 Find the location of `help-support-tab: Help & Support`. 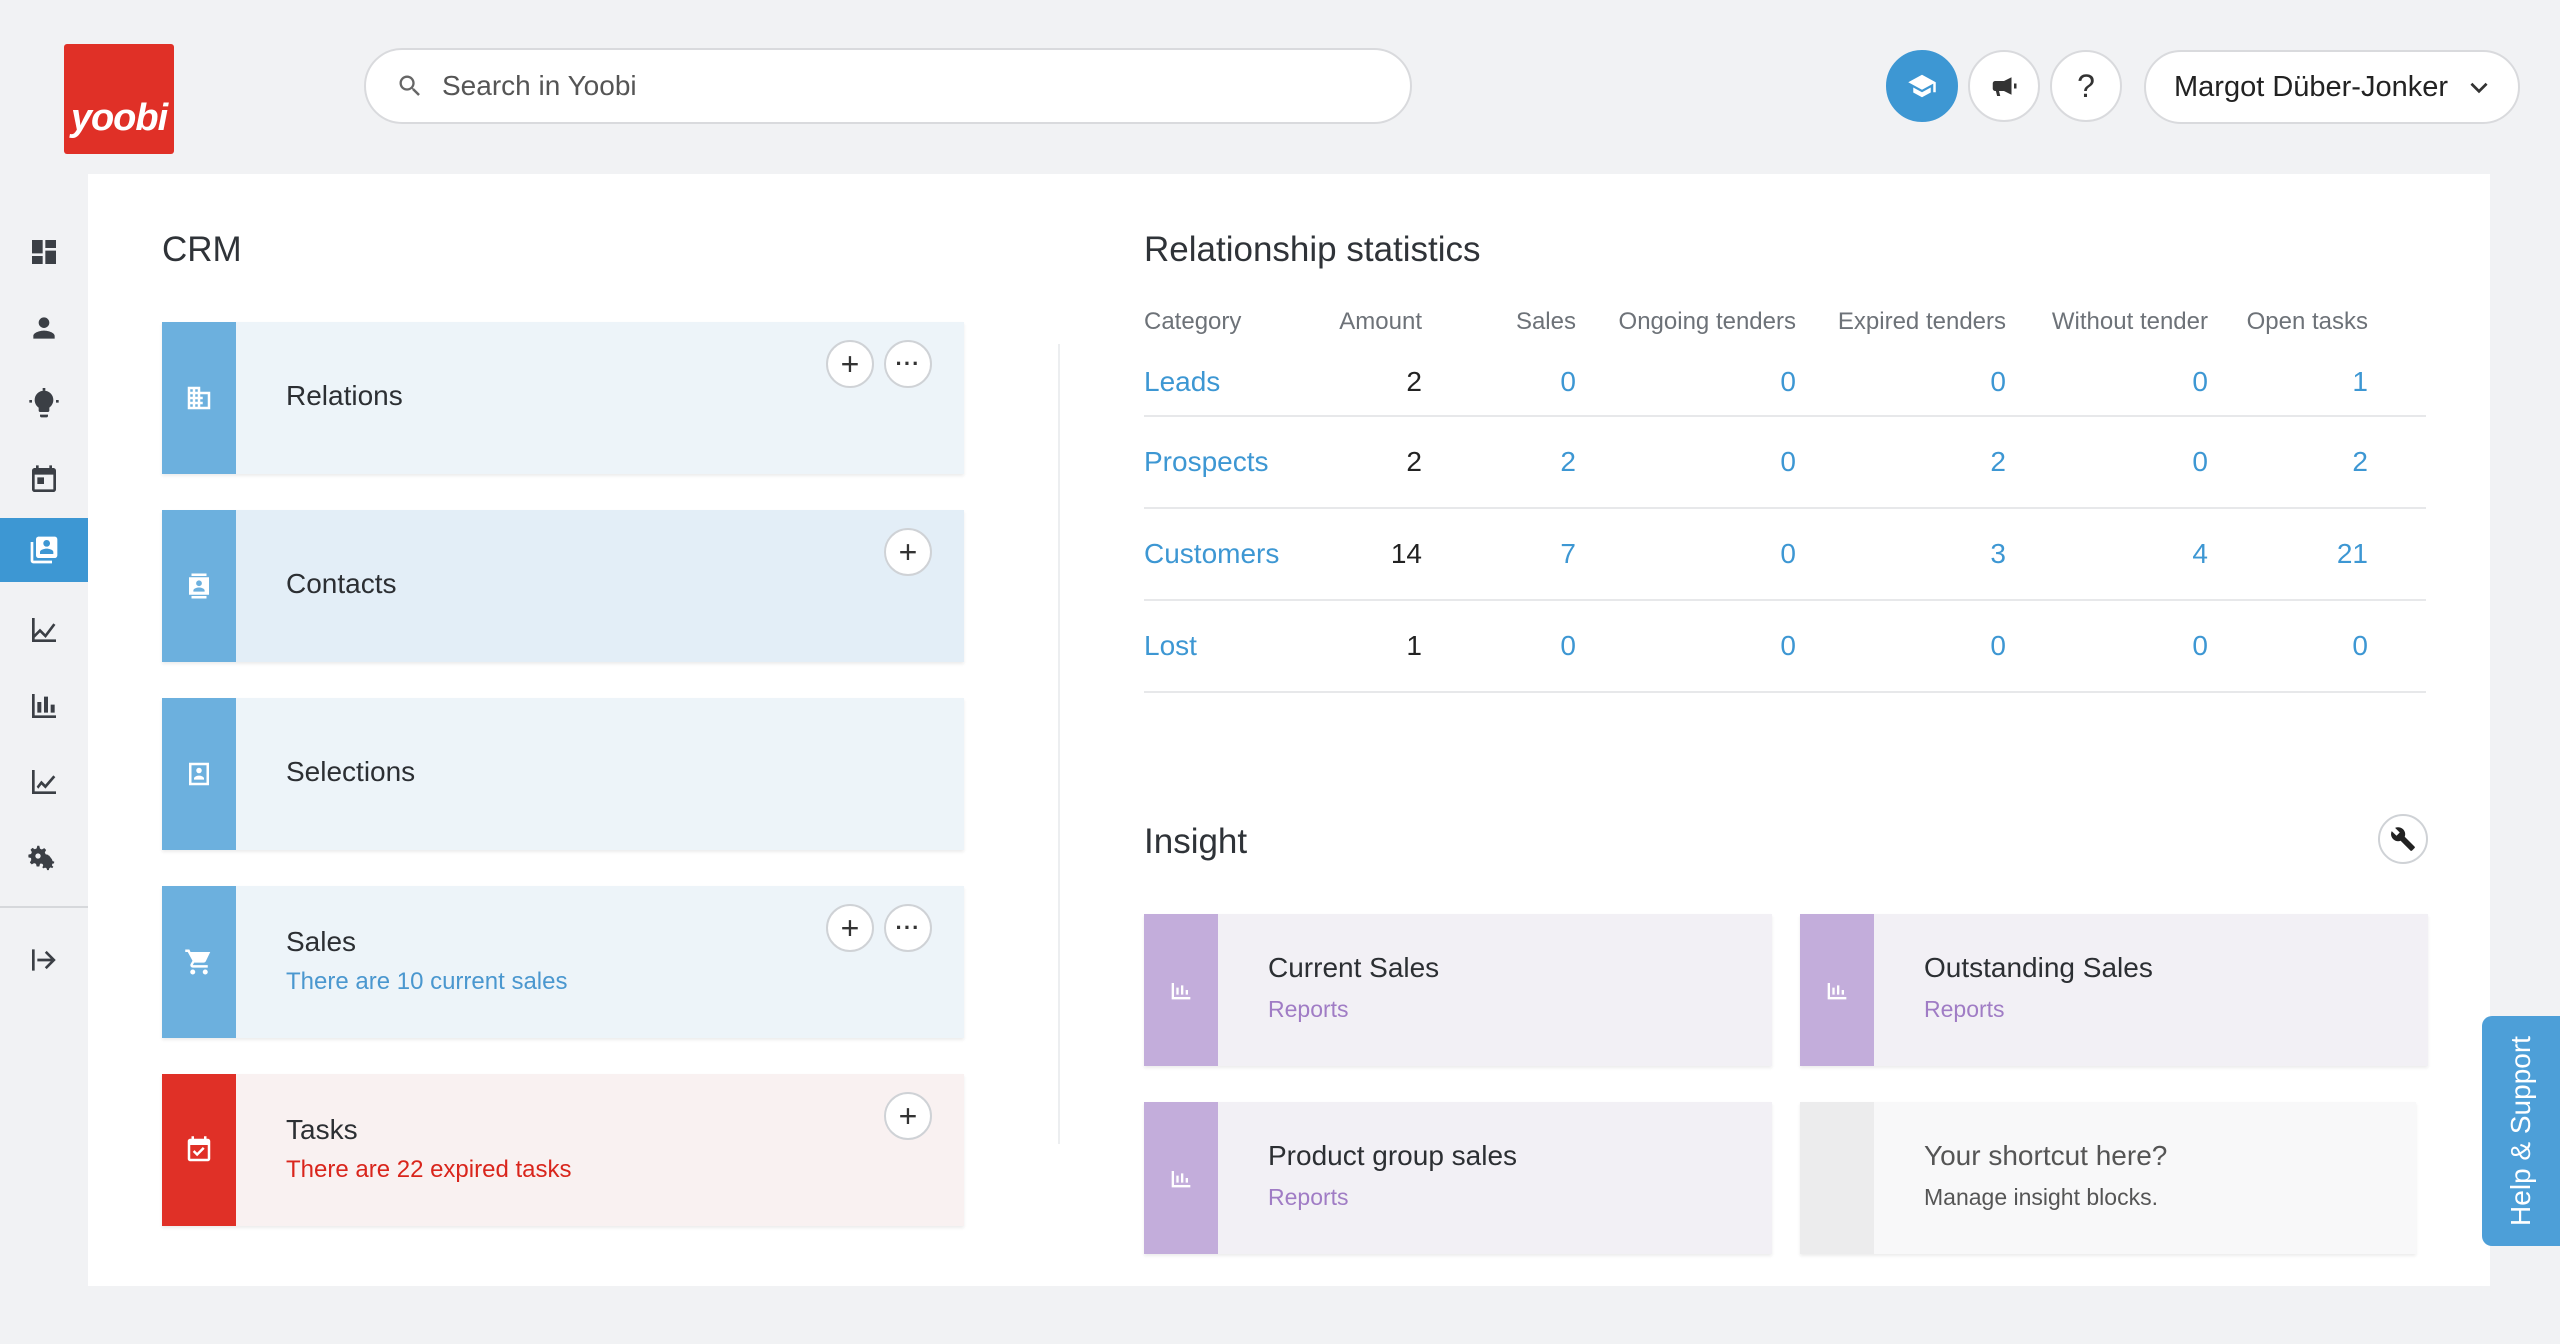

help-support-tab: Help & Support is located at coordinates (2521, 1131).